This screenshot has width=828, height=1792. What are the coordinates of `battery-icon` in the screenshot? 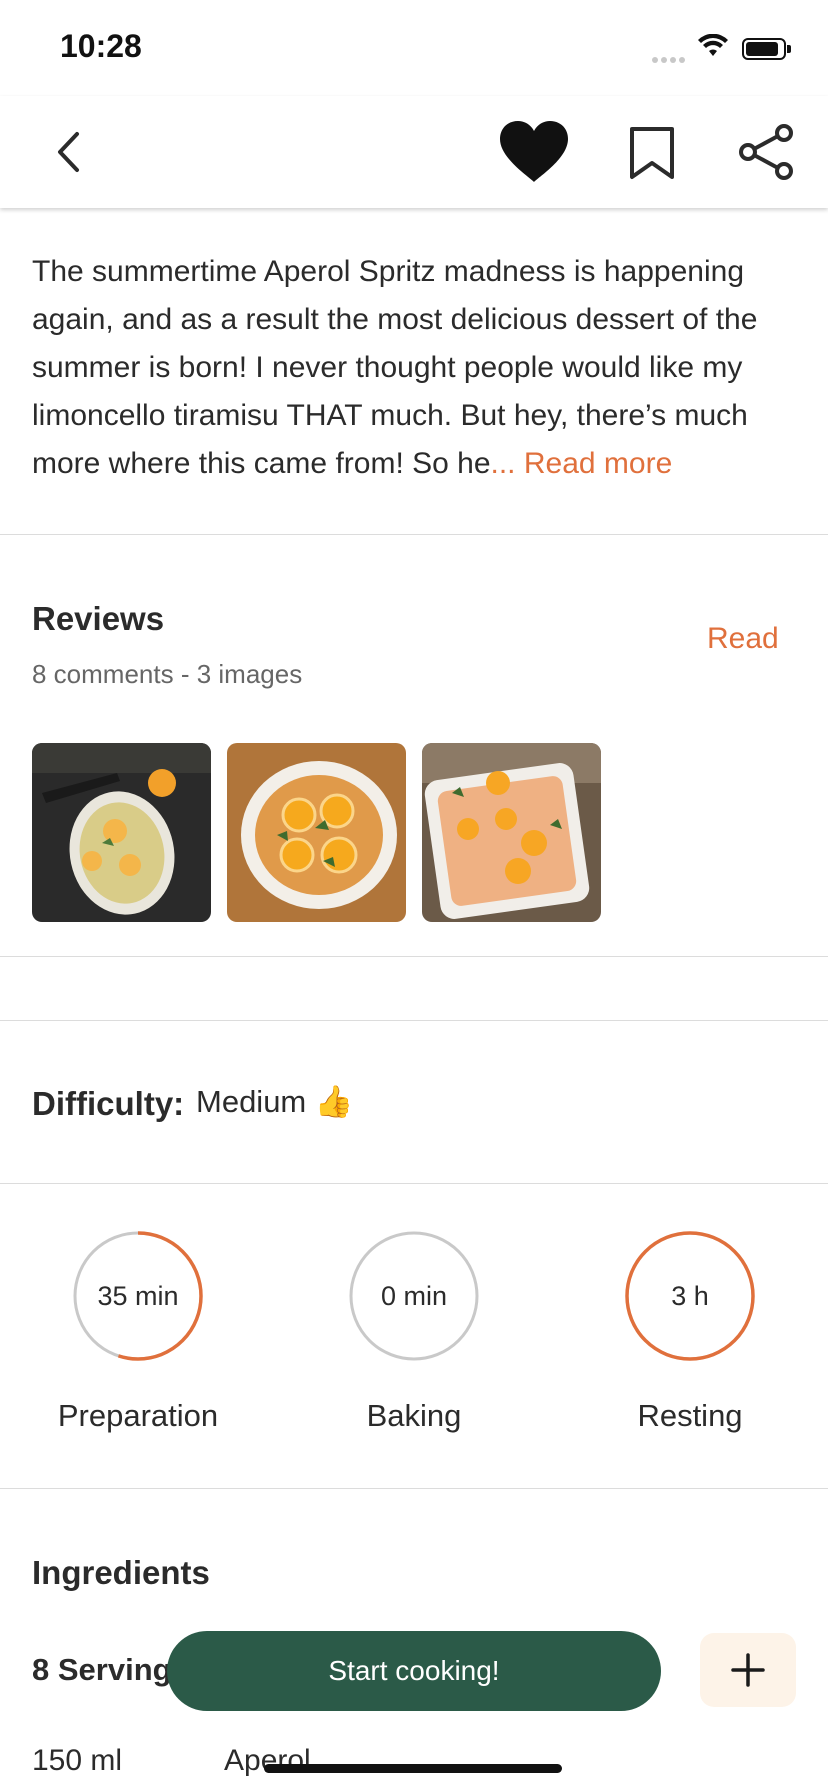 It's located at (766, 49).